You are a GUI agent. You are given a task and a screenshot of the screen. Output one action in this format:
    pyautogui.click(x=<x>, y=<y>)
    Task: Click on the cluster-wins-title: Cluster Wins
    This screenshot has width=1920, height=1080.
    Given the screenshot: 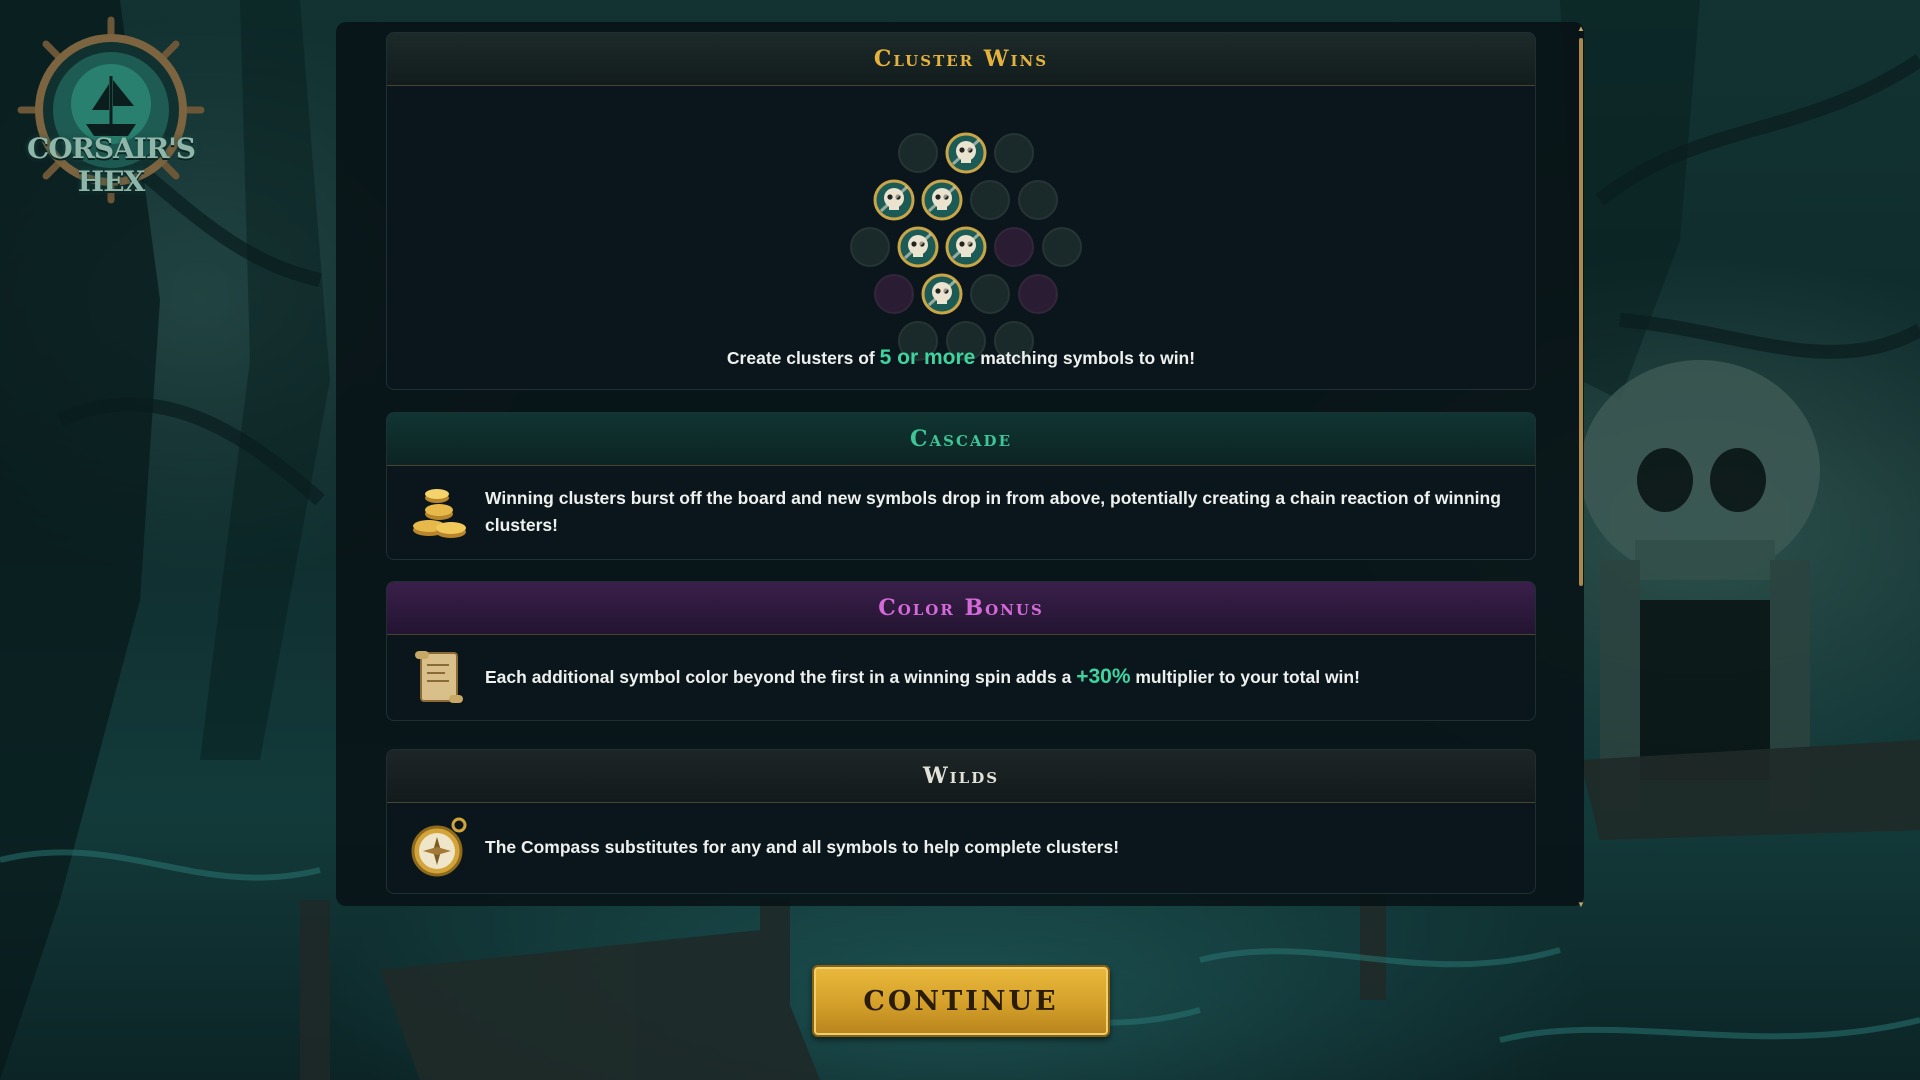 What is the action you would take?
    pyautogui.click(x=961, y=59)
    